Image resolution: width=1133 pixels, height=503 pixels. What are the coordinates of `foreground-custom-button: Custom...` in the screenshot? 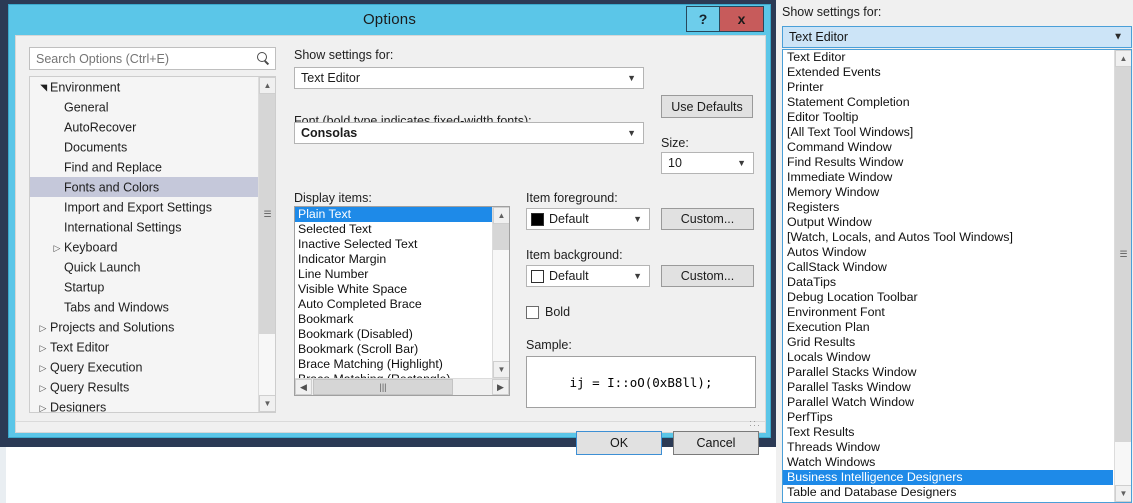 It's located at (707, 219).